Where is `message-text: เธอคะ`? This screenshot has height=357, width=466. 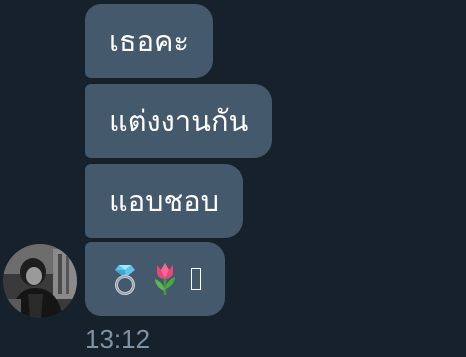
message-text: เธอคะ is located at coordinates (149, 40).